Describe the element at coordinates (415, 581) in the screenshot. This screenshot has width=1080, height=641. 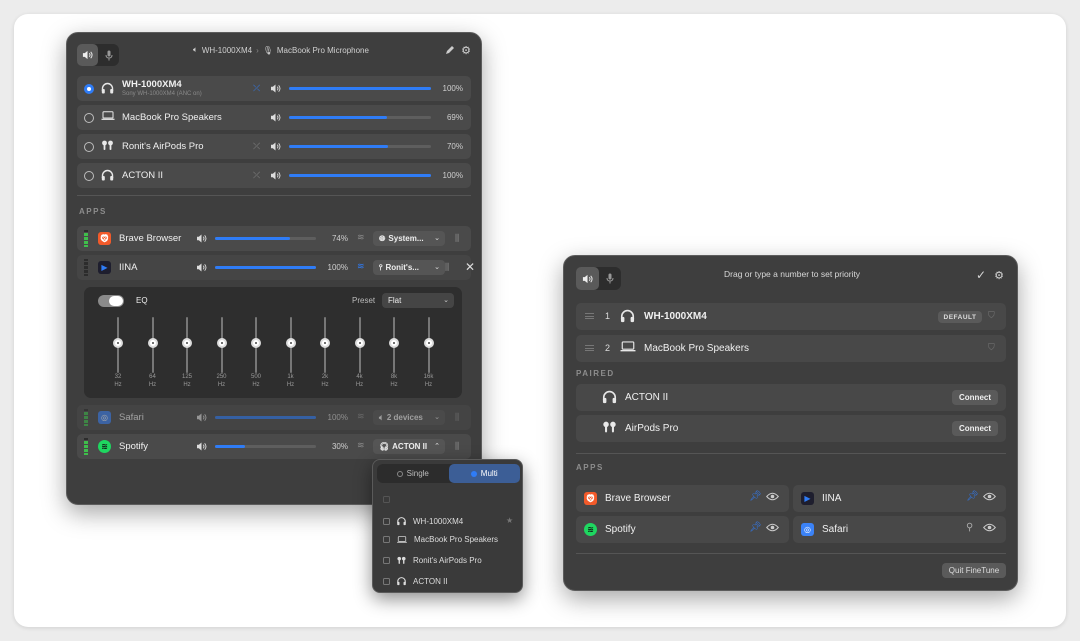
I see `device-option: ACTON II` at that location.